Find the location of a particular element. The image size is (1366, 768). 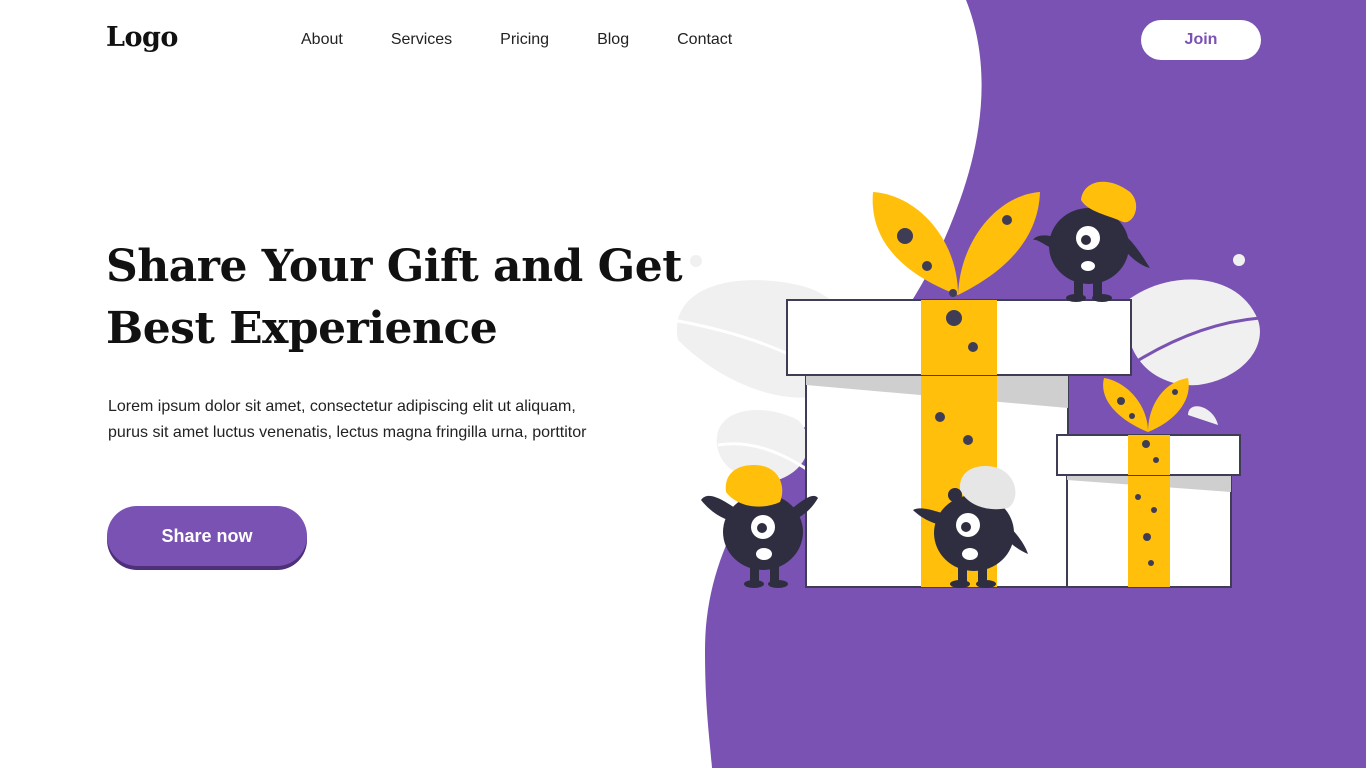

nav-link-contact: Contact is located at coordinates (704, 40).